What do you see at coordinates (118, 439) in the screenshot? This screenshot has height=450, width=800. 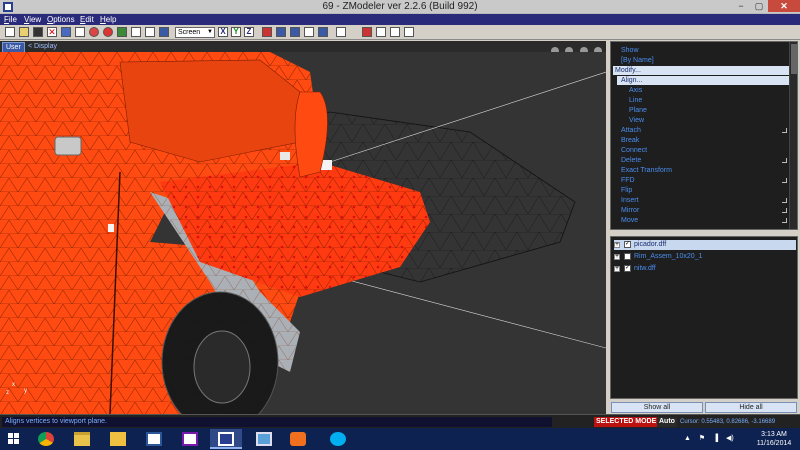 I see `outlook-taskbar-button` at bounding box center [118, 439].